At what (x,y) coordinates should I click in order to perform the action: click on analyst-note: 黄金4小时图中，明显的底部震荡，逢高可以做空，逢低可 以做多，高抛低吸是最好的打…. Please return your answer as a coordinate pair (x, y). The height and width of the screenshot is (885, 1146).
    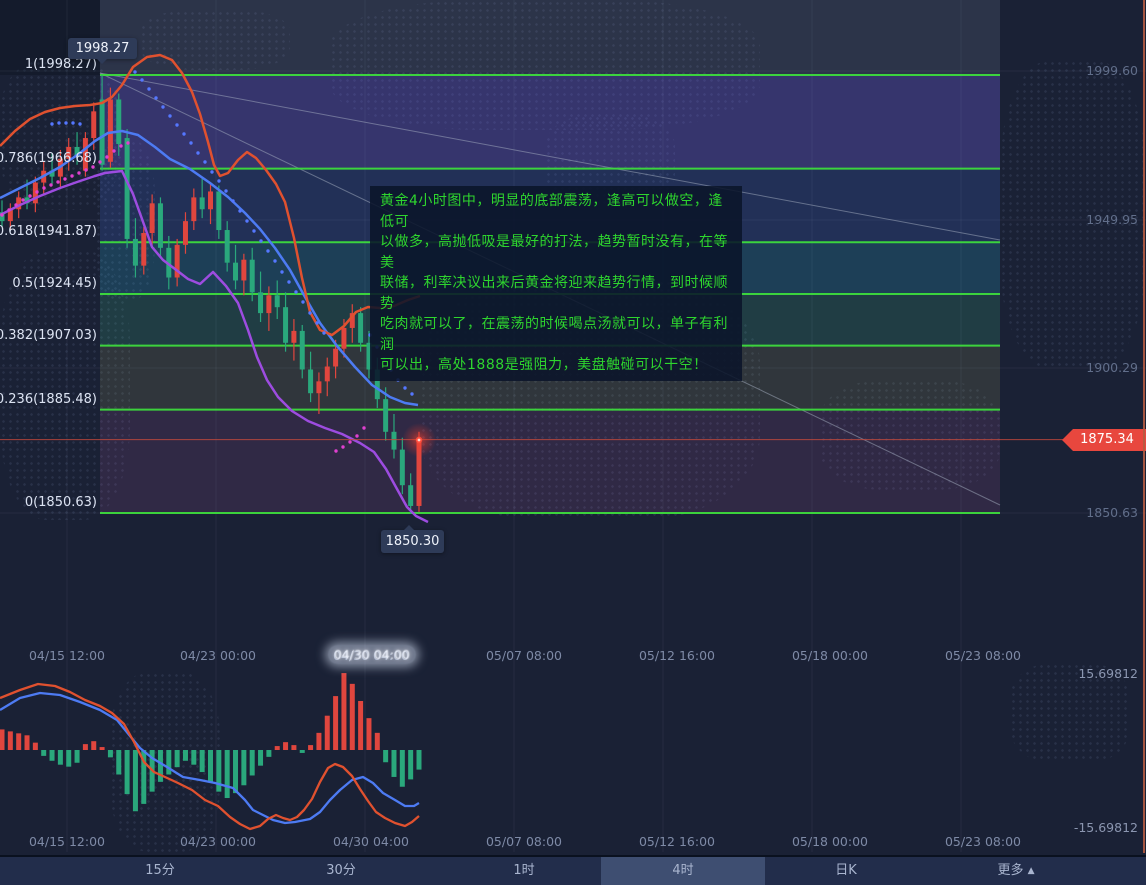
    Looking at the image, I should click on (556, 283).